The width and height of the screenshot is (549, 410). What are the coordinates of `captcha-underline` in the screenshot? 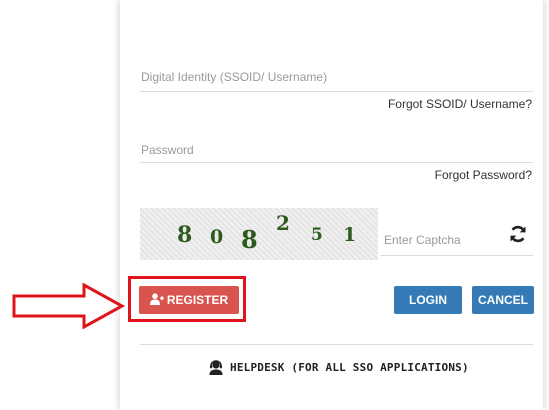 It's located at (456, 255).